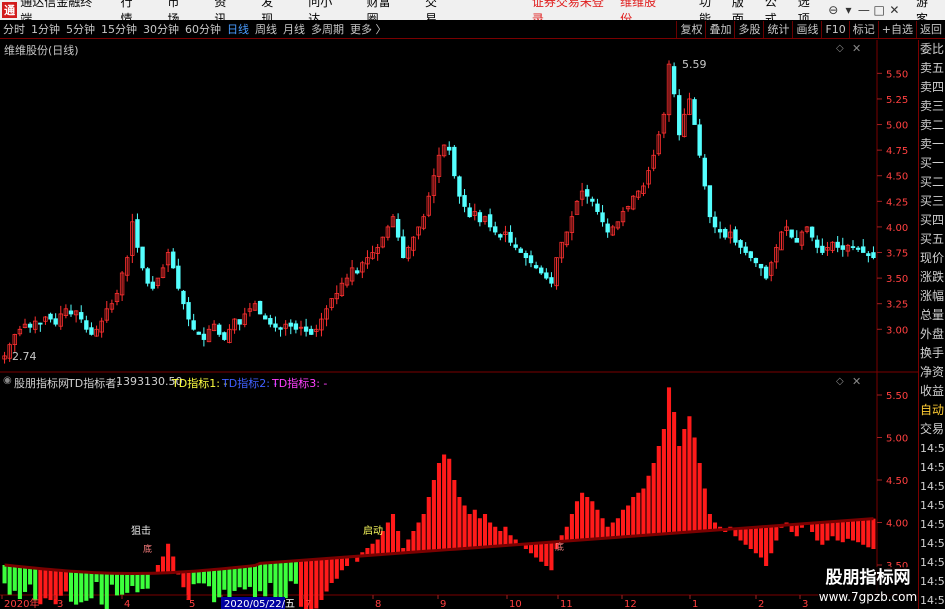 The image size is (945, 609). Describe the element at coordinates (566, 604) in the screenshot. I see `date-label: 11` at that location.